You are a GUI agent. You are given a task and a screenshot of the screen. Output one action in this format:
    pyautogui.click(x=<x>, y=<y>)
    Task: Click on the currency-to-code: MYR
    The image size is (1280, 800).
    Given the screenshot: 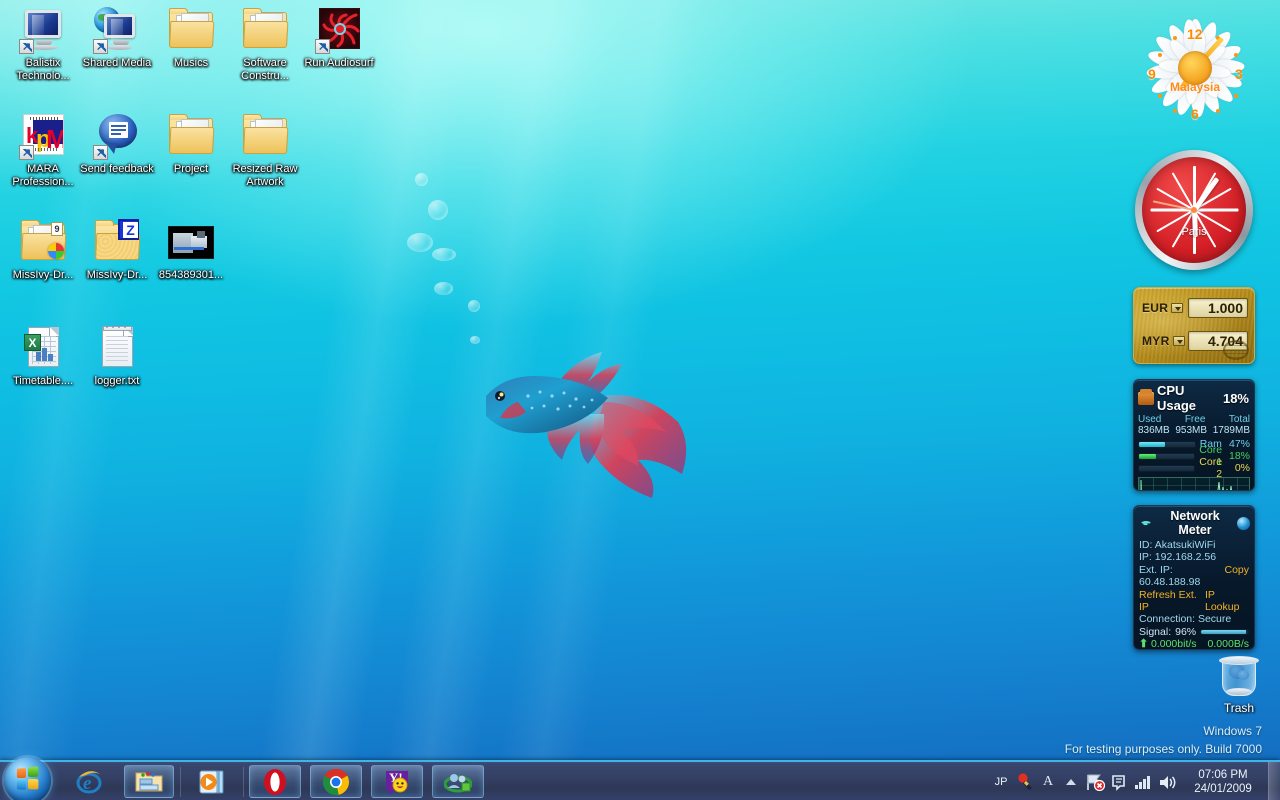 What is the action you would take?
    pyautogui.click(x=1156, y=341)
    